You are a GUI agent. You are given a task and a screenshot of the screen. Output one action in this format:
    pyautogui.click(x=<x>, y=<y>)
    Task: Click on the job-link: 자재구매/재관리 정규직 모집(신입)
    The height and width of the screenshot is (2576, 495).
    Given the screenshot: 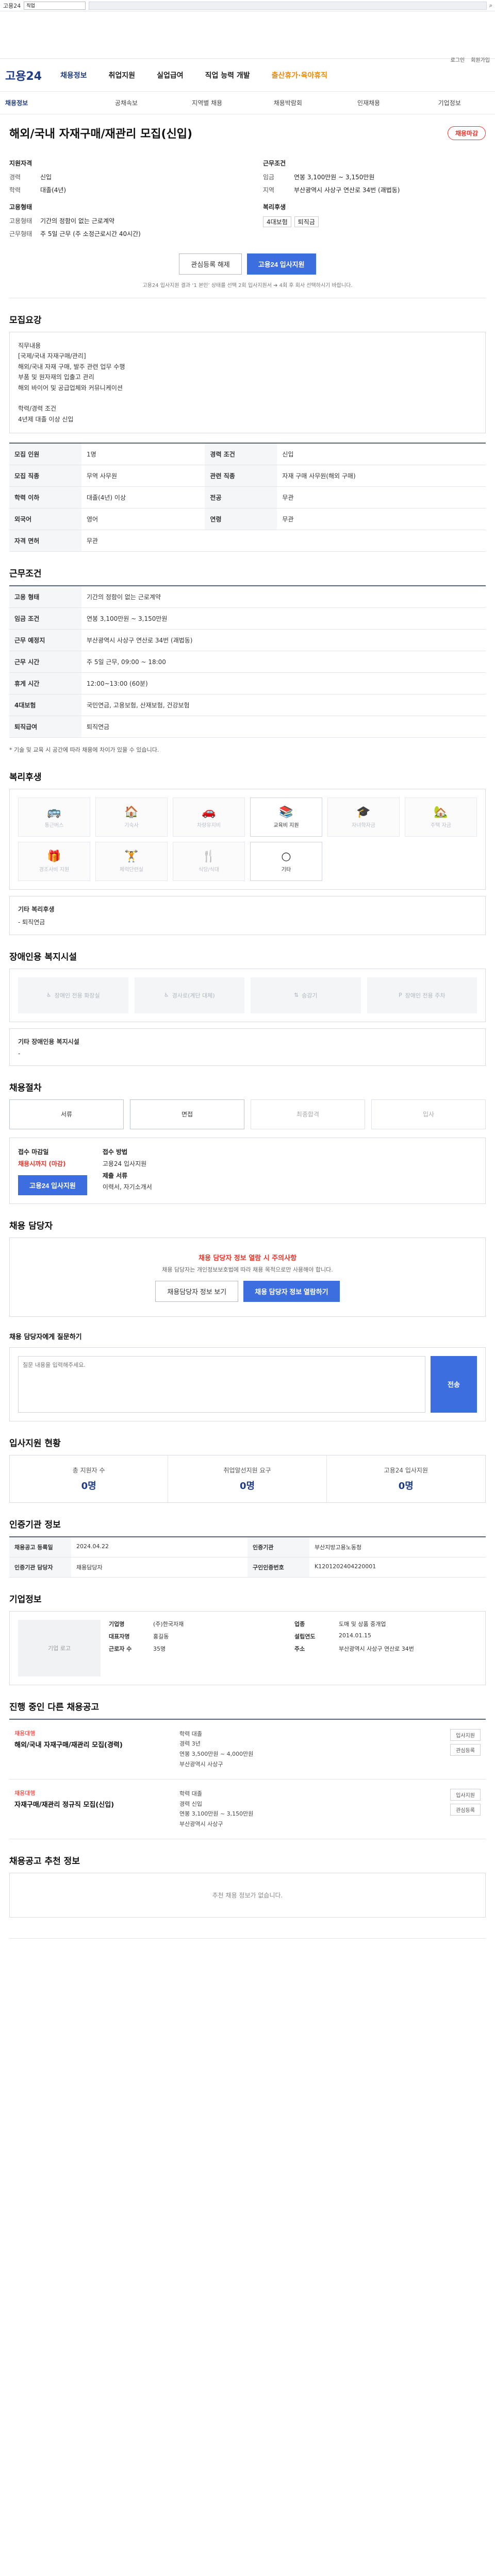 What is the action you would take?
    pyautogui.click(x=91, y=1804)
    